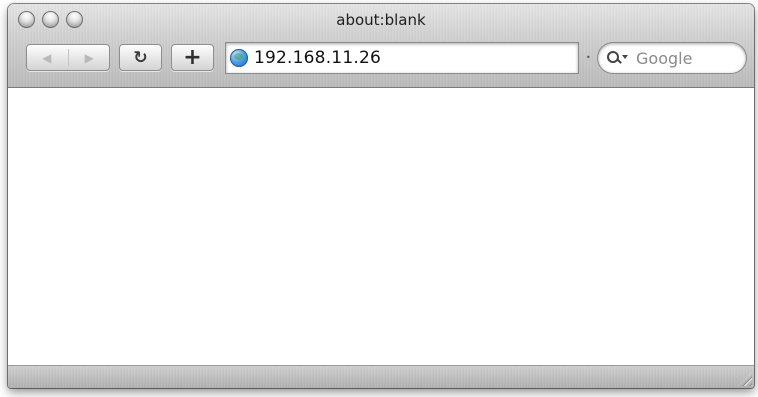 Image resolution: width=758 pixels, height=397 pixels. I want to click on forward-button: ▶, so click(89, 57).